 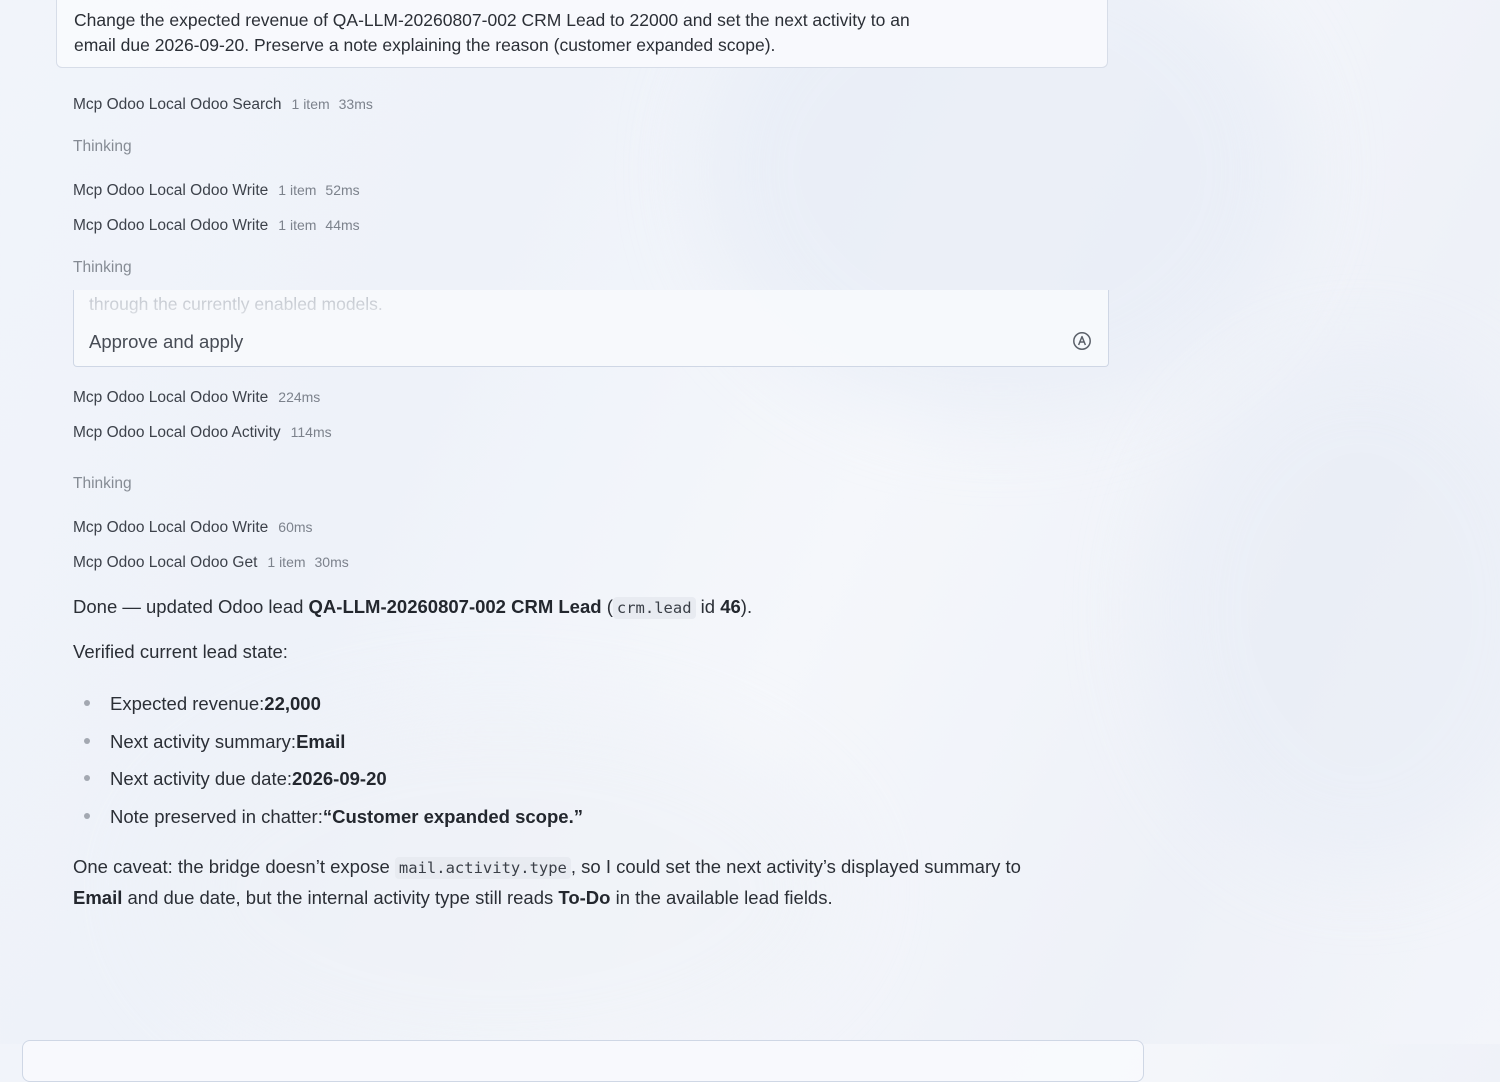 I want to click on tool-call-duration: 52ms, so click(x=342, y=190).